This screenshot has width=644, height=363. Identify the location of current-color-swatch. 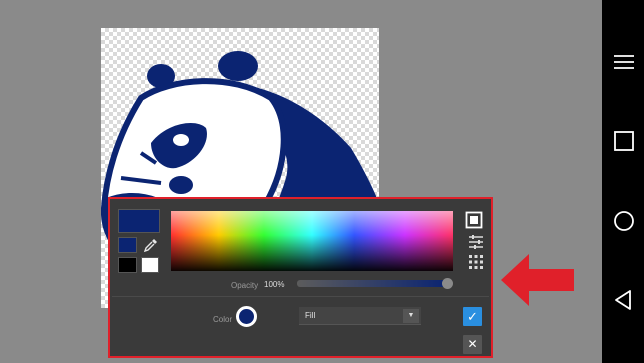
(139, 221).